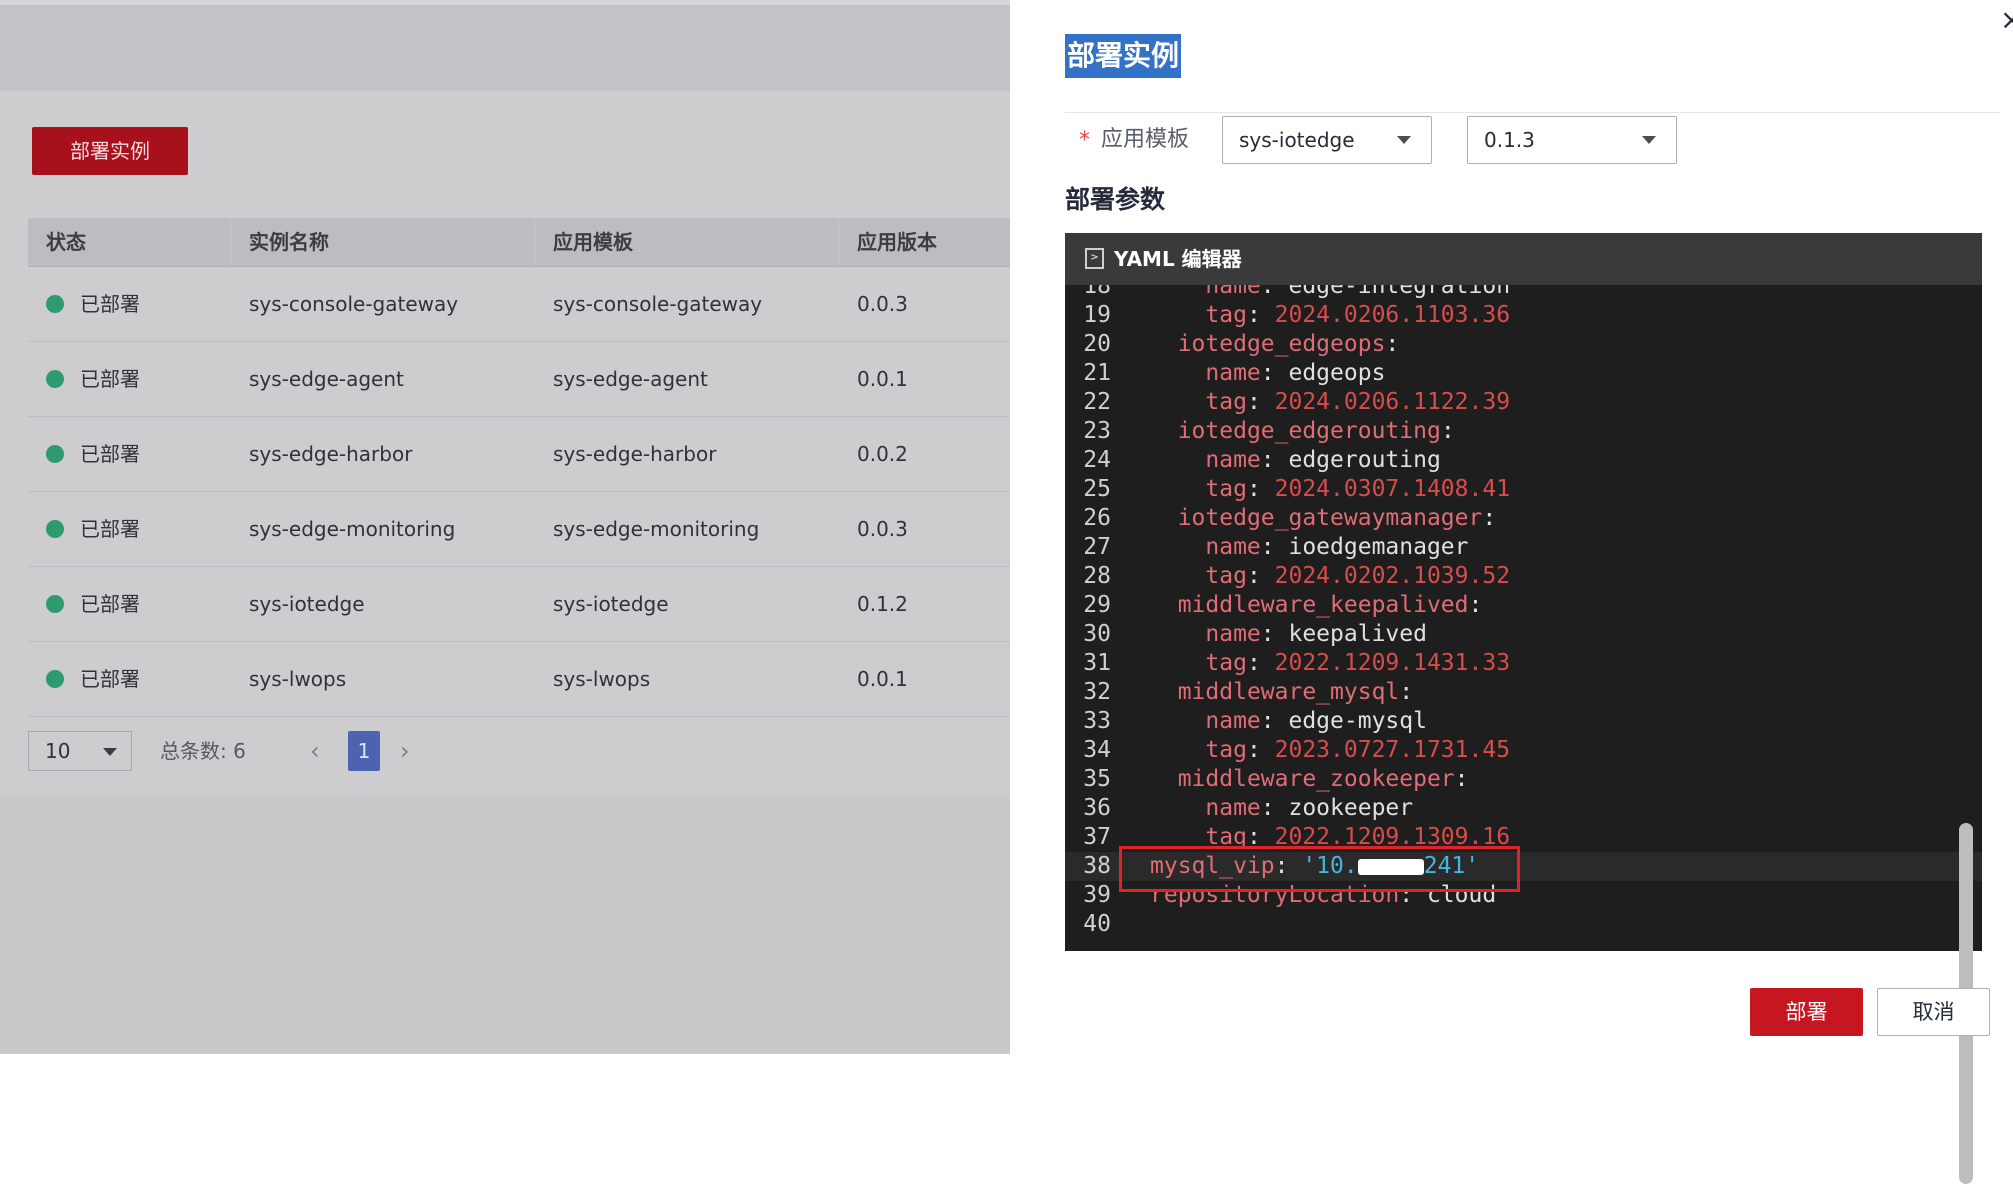  Describe the element at coordinates (129, 242) in the screenshot. I see `column-header-status: 状态` at that location.